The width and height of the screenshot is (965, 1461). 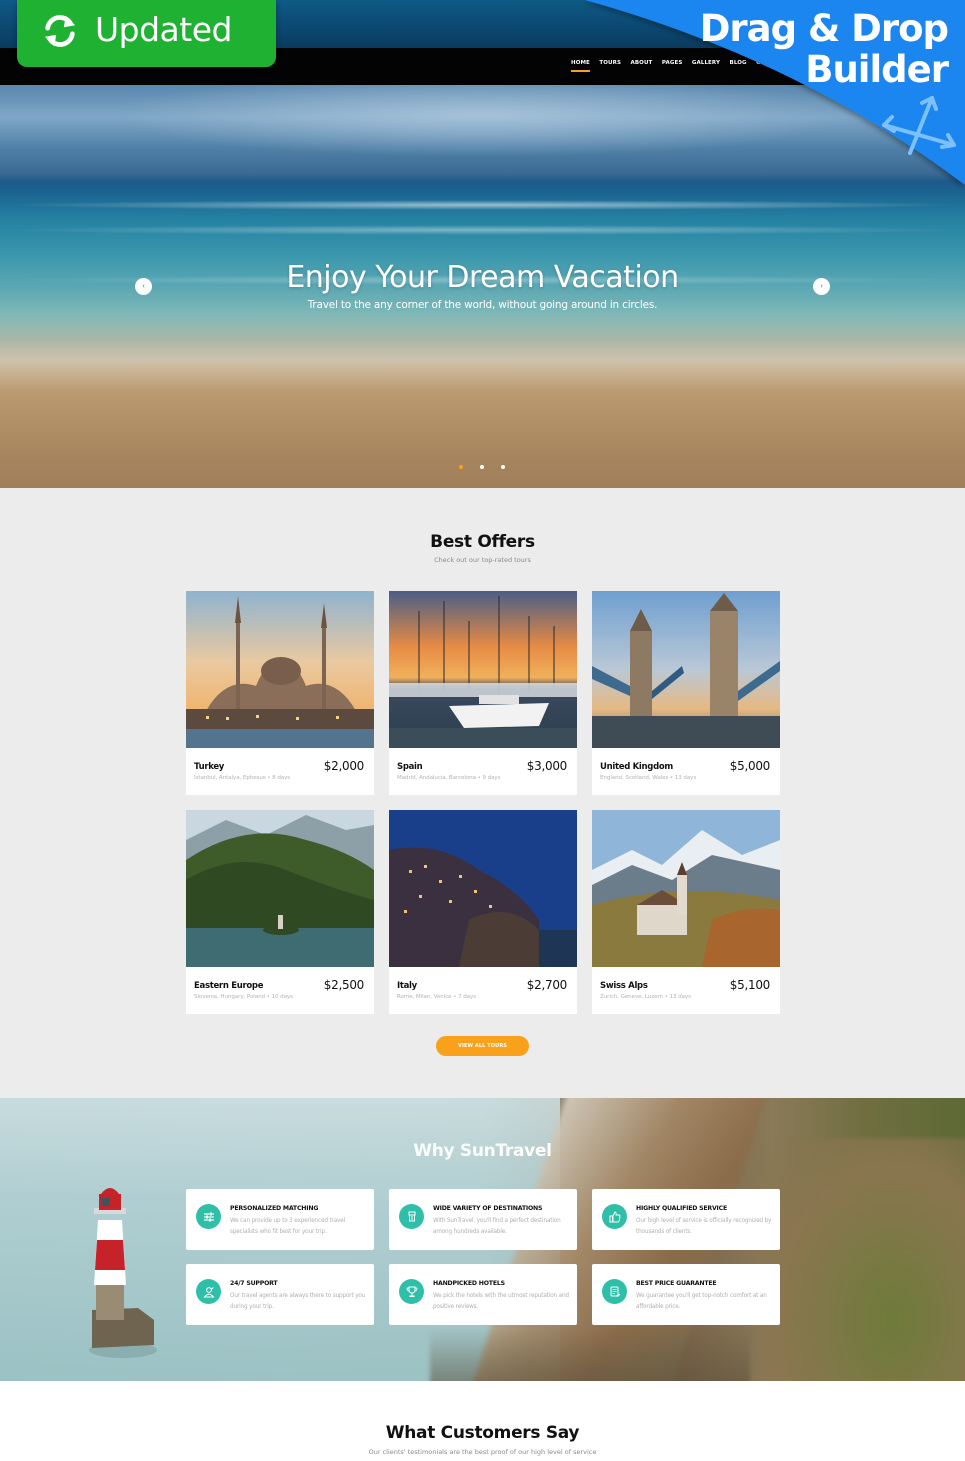 What do you see at coordinates (411, 1216) in the screenshot?
I see `map-marker-icon` at bounding box center [411, 1216].